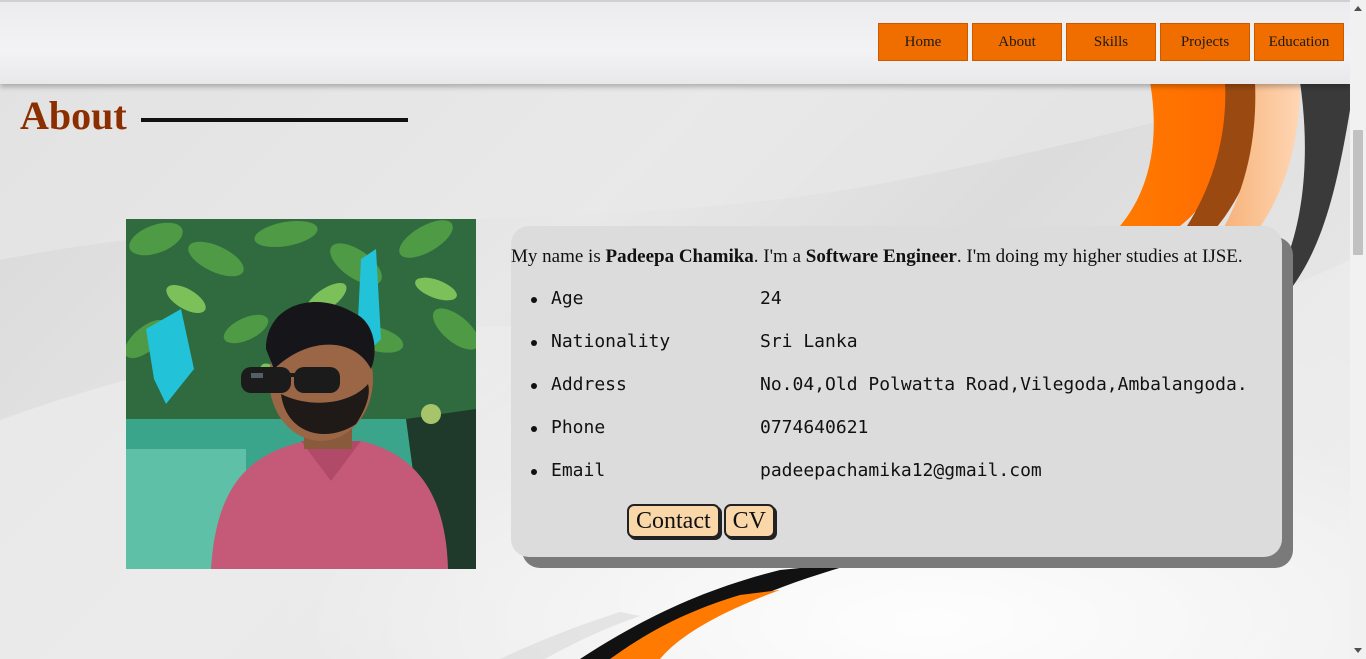  What do you see at coordinates (881, 256) in the screenshot?
I see `intro-role: Software Engineer` at bounding box center [881, 256].